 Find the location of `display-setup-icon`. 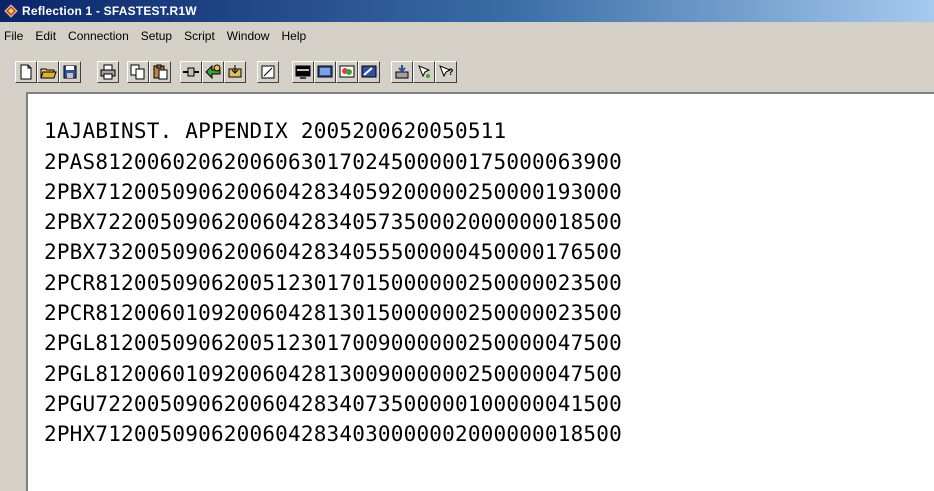

display-setup-icon is located at coordinates (303, 72).